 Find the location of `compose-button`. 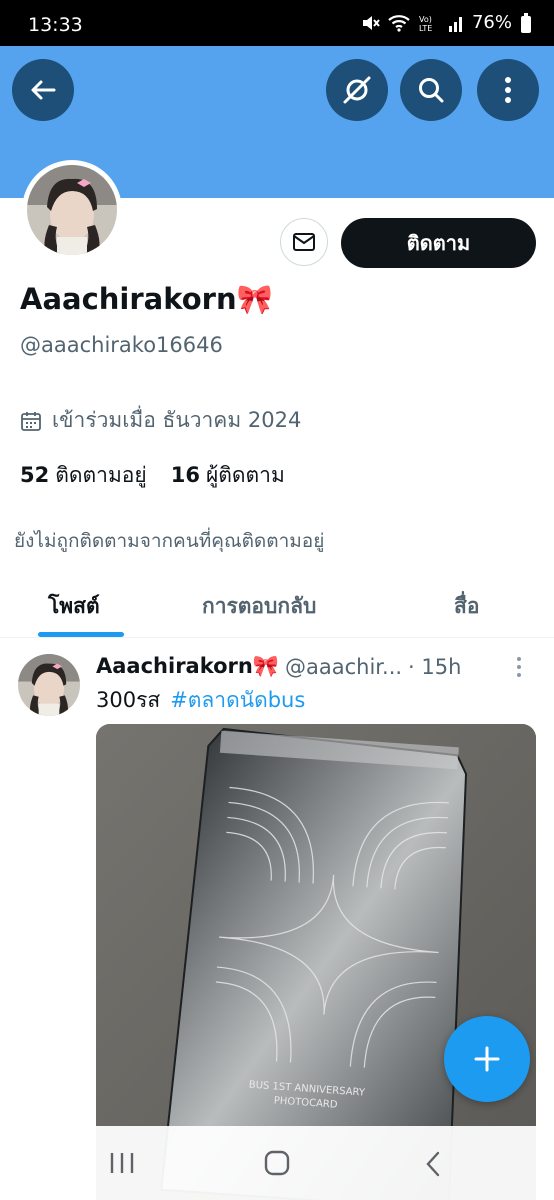

compose-button is located at coordinates (487, 1059).